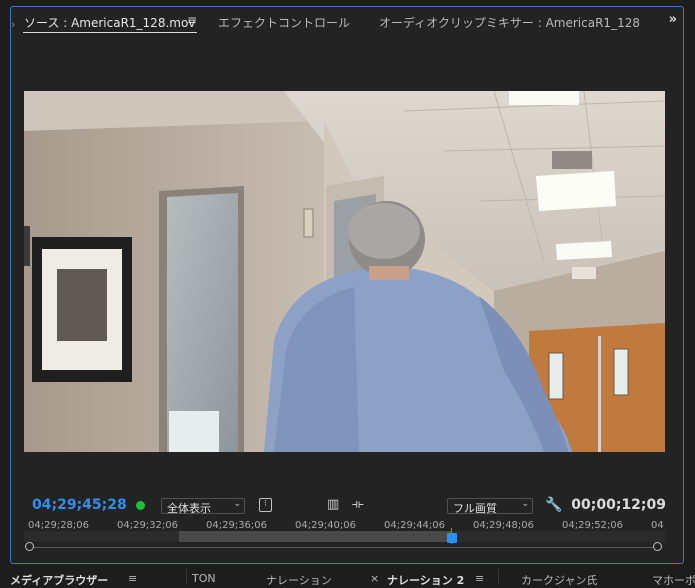 The width and height of the screenshot is (695, 588). I want to click on film-strip-icon: ▥, so click(333, 504).